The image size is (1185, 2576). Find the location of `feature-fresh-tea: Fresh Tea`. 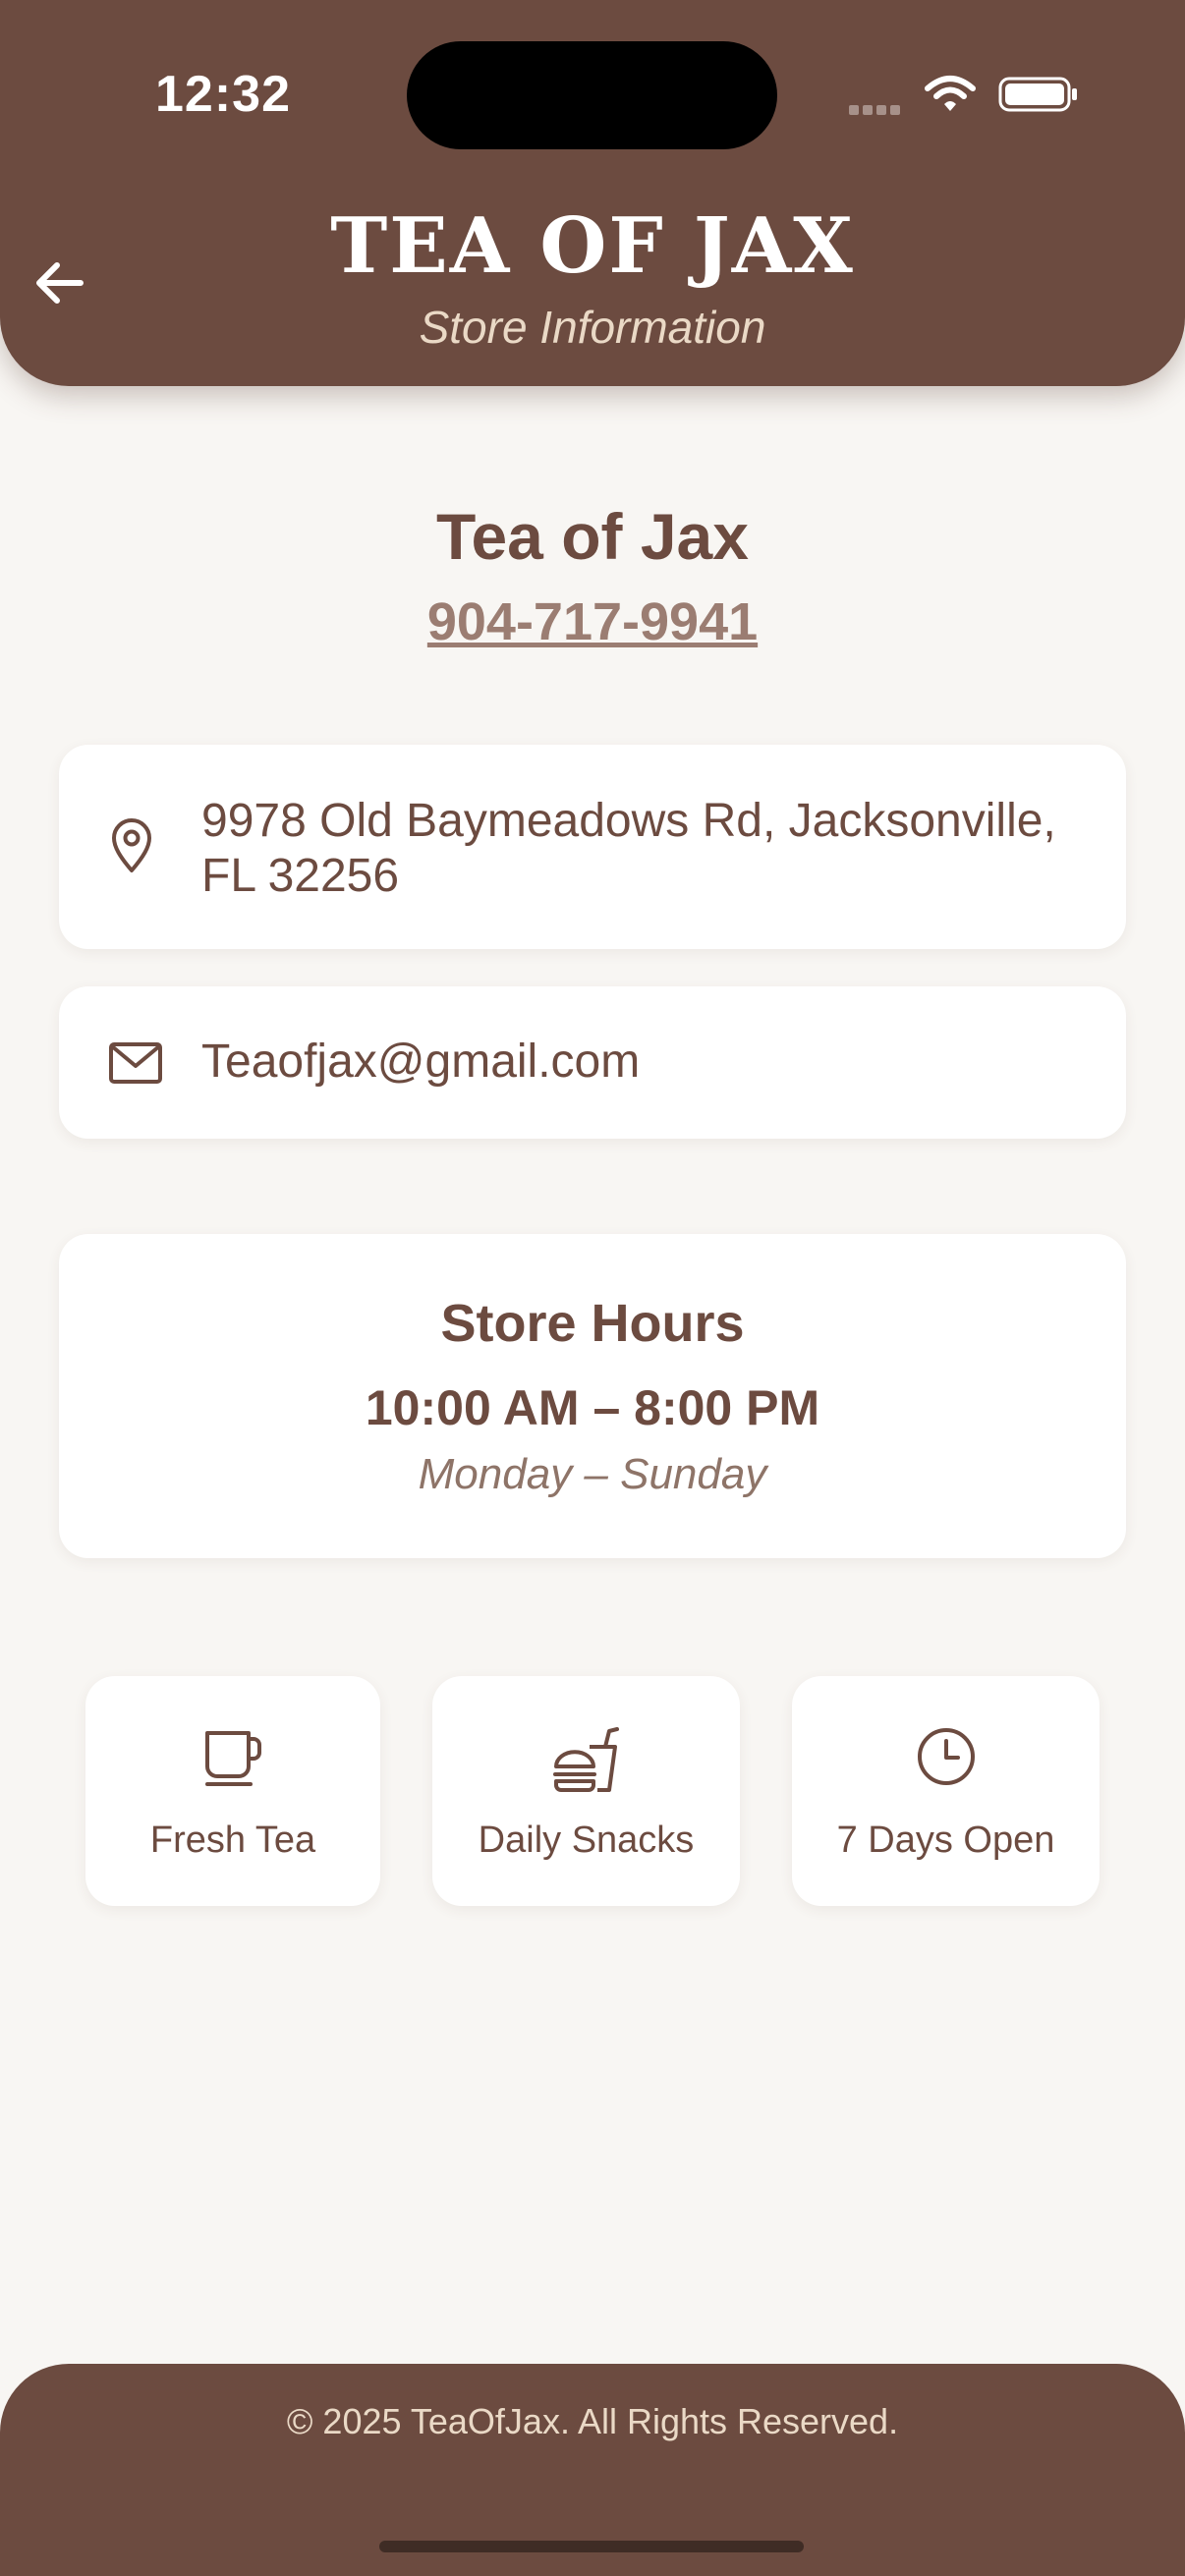

feature-fresh-tea: Fresh Tea is located at coordinates (232, 1791).